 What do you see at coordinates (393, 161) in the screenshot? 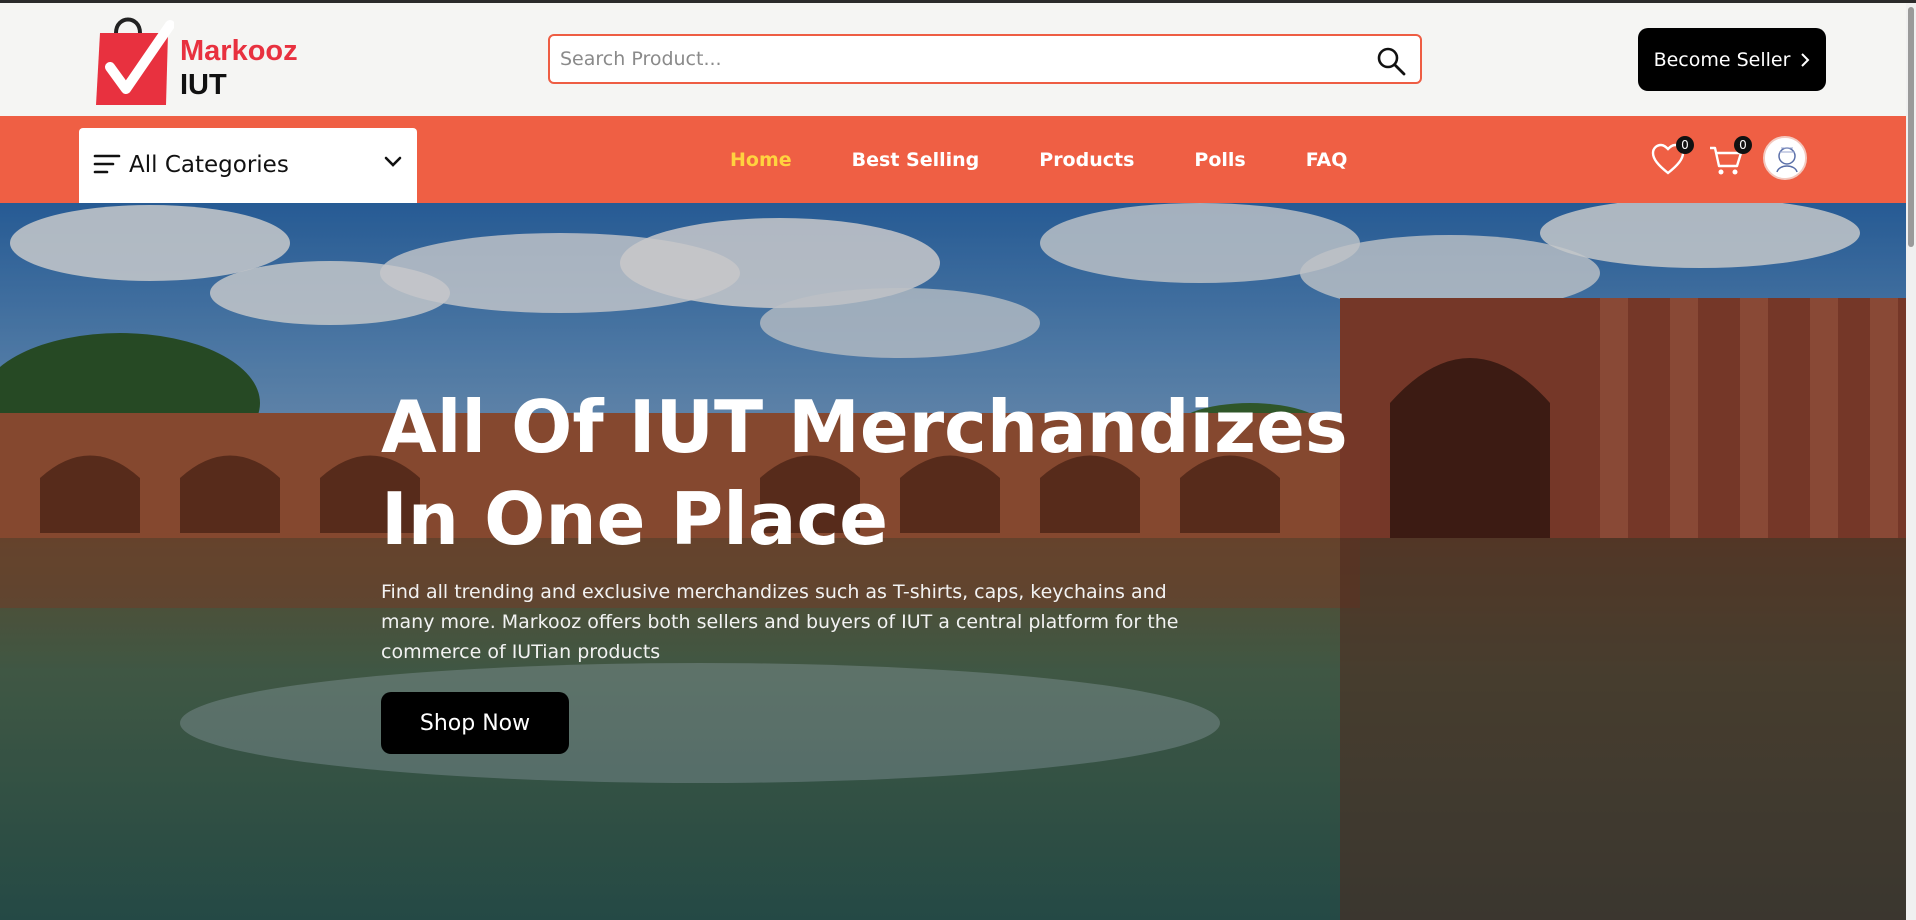
I see `chevron-down-icon` at bounding box center [393, 161].